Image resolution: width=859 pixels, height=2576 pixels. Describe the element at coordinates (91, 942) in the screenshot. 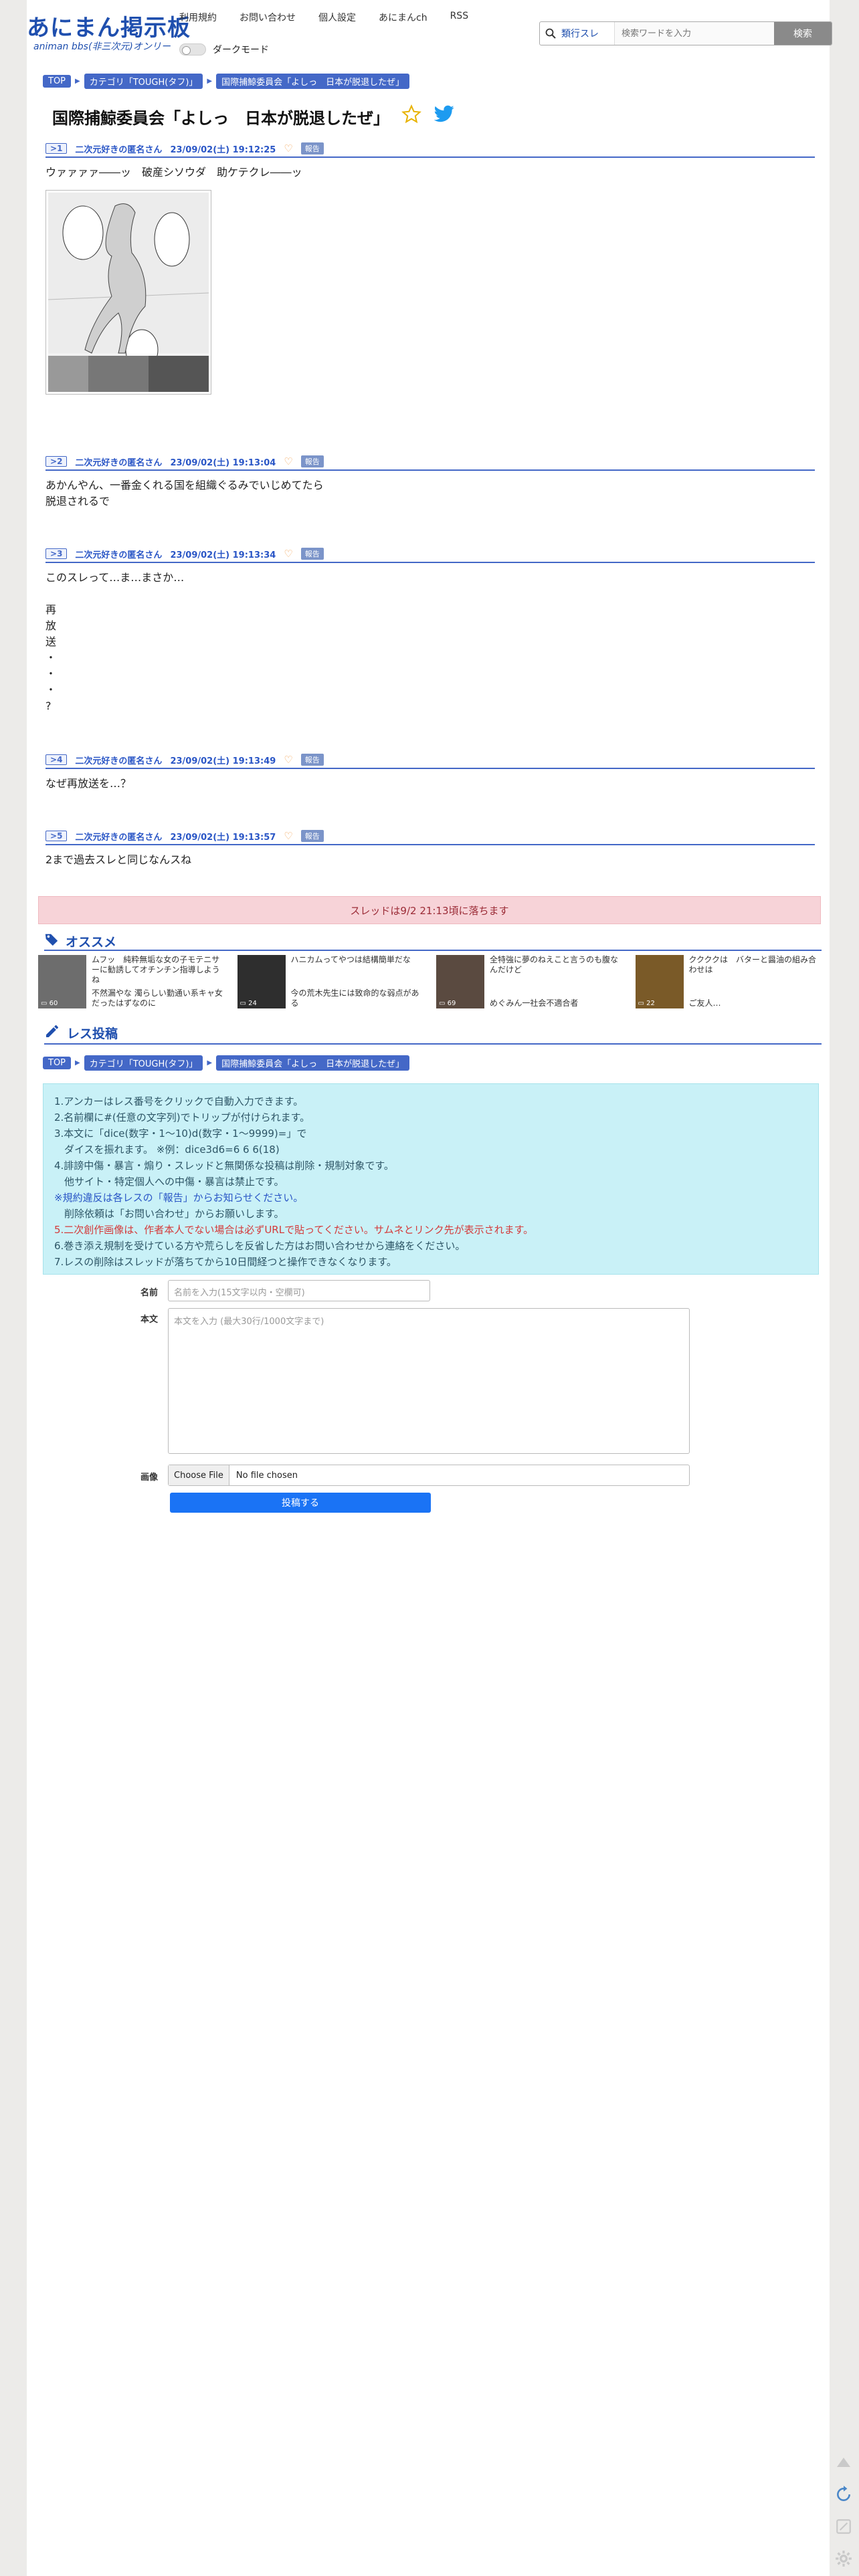

I see `recommend-title: オススメ` at that location.